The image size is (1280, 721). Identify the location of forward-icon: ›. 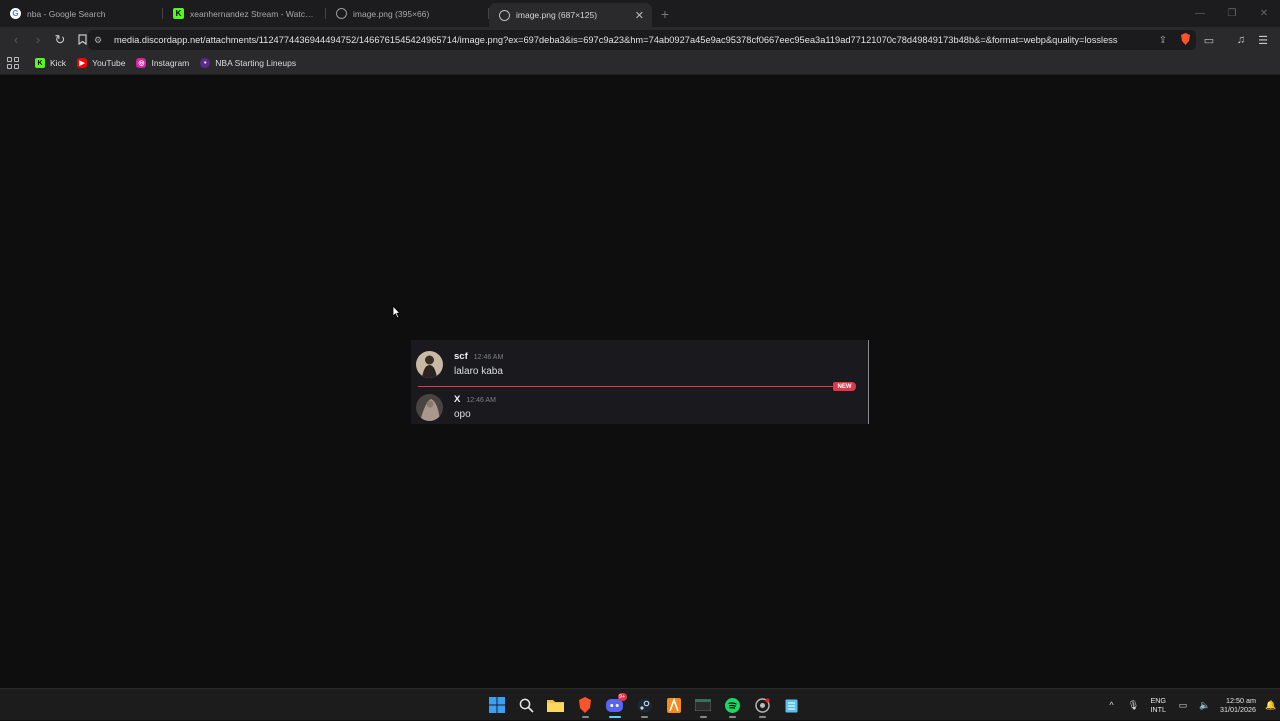
(38, 40).